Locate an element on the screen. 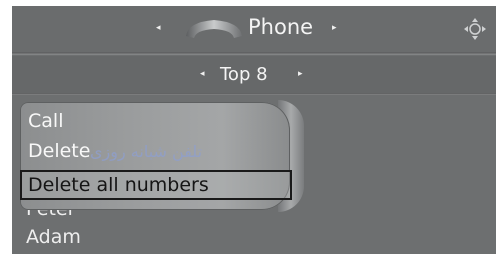 The width and height of the screenshot is (496, 262). subheader-divider is located at coordinates (254, 94).